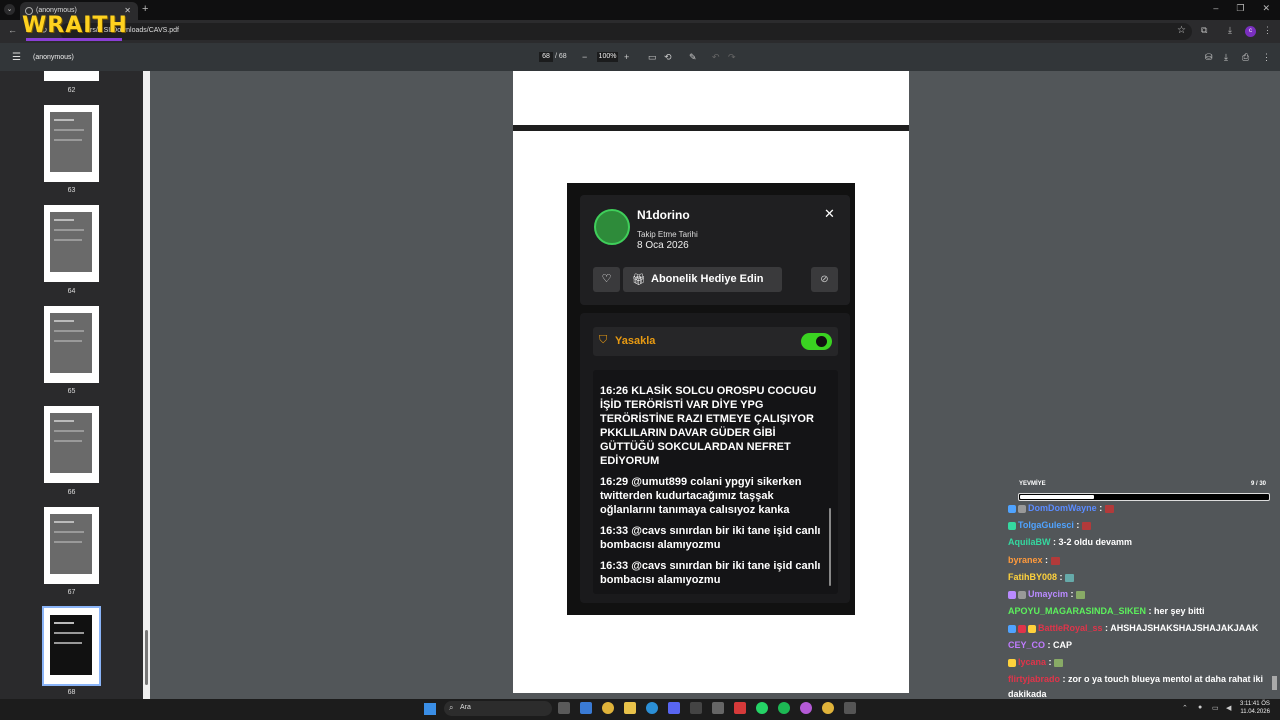 This screenshot has height=720, width=1280. I want to click on network-icon: ▭, so click(1215, 708).